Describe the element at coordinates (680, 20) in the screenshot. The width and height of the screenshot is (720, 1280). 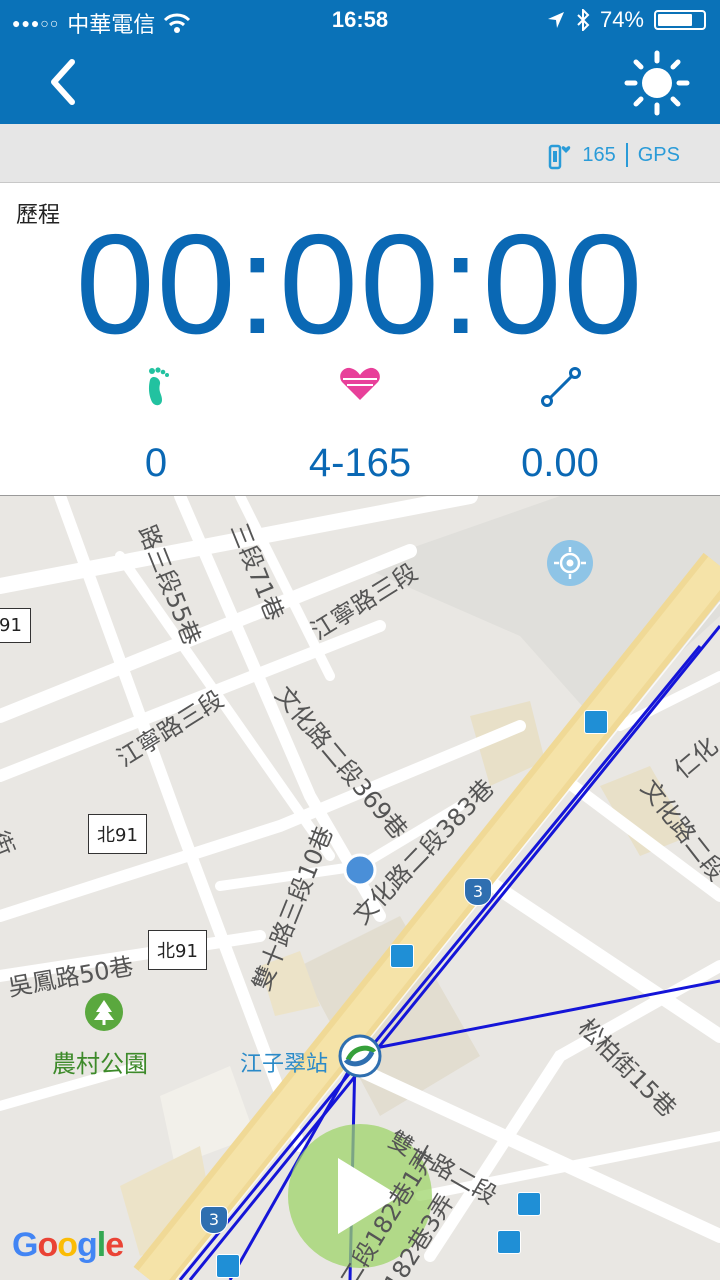
I see `battery-icon` at that location.